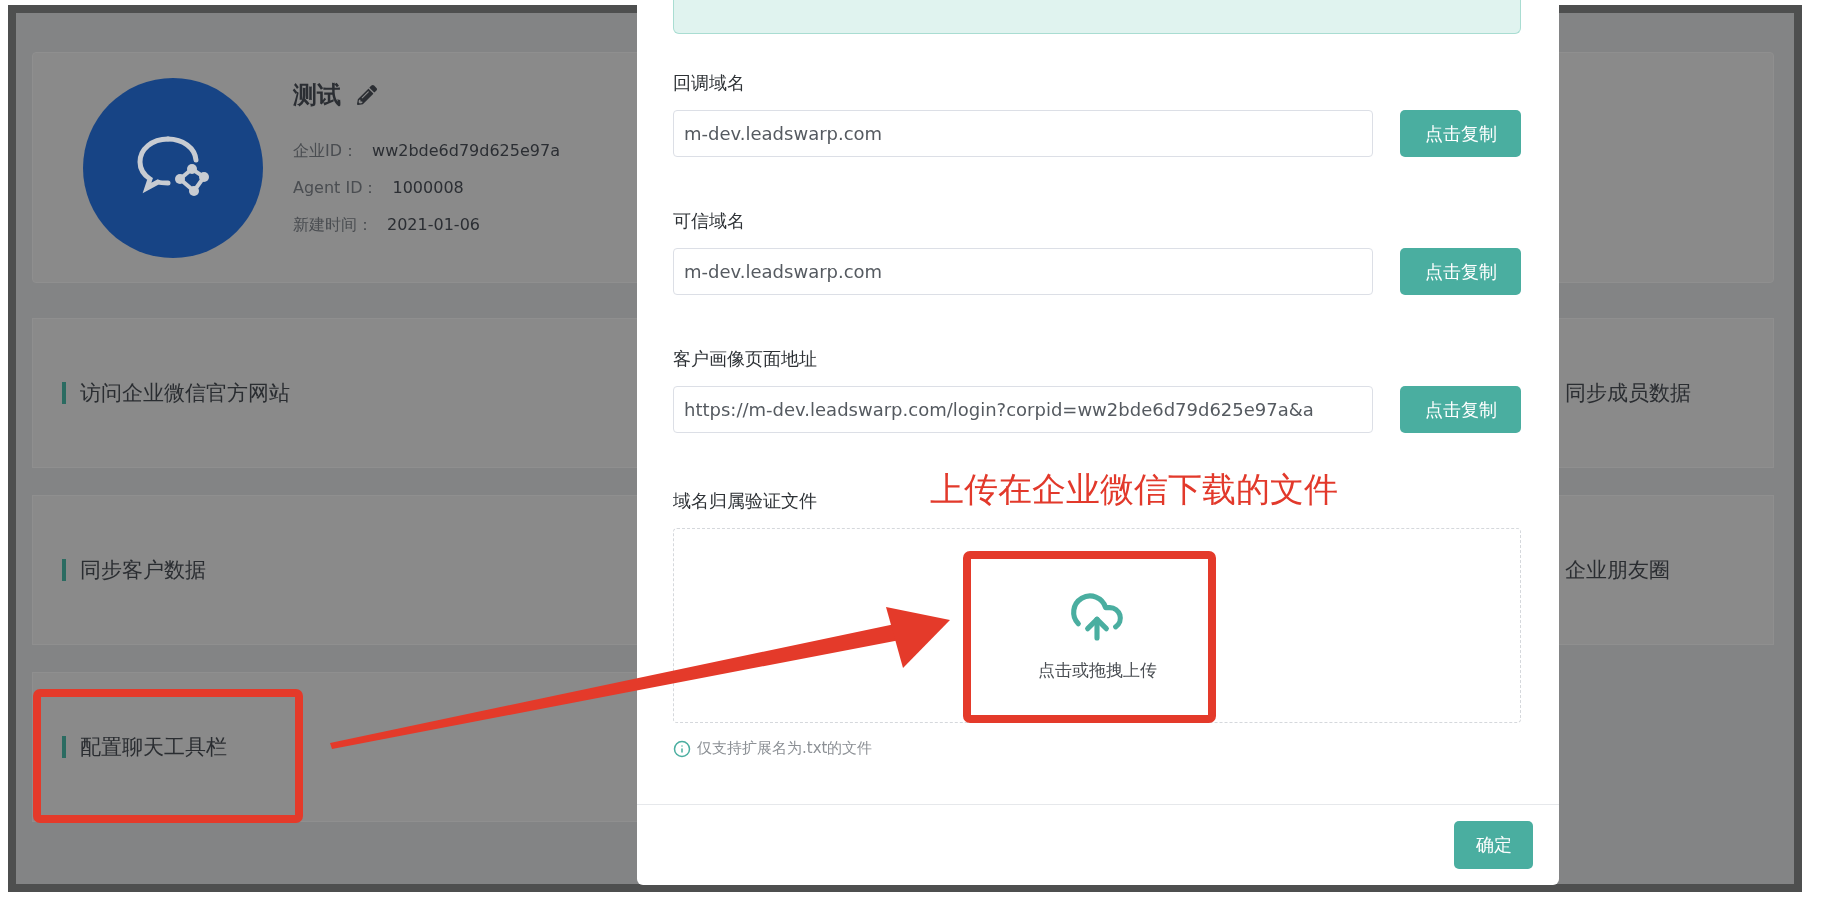 The height and width of the screenshot is (918, 1832). Describe the element at coordinates (1493, 845) in the screenshot. I see `confirm-button: 确定` at that location.